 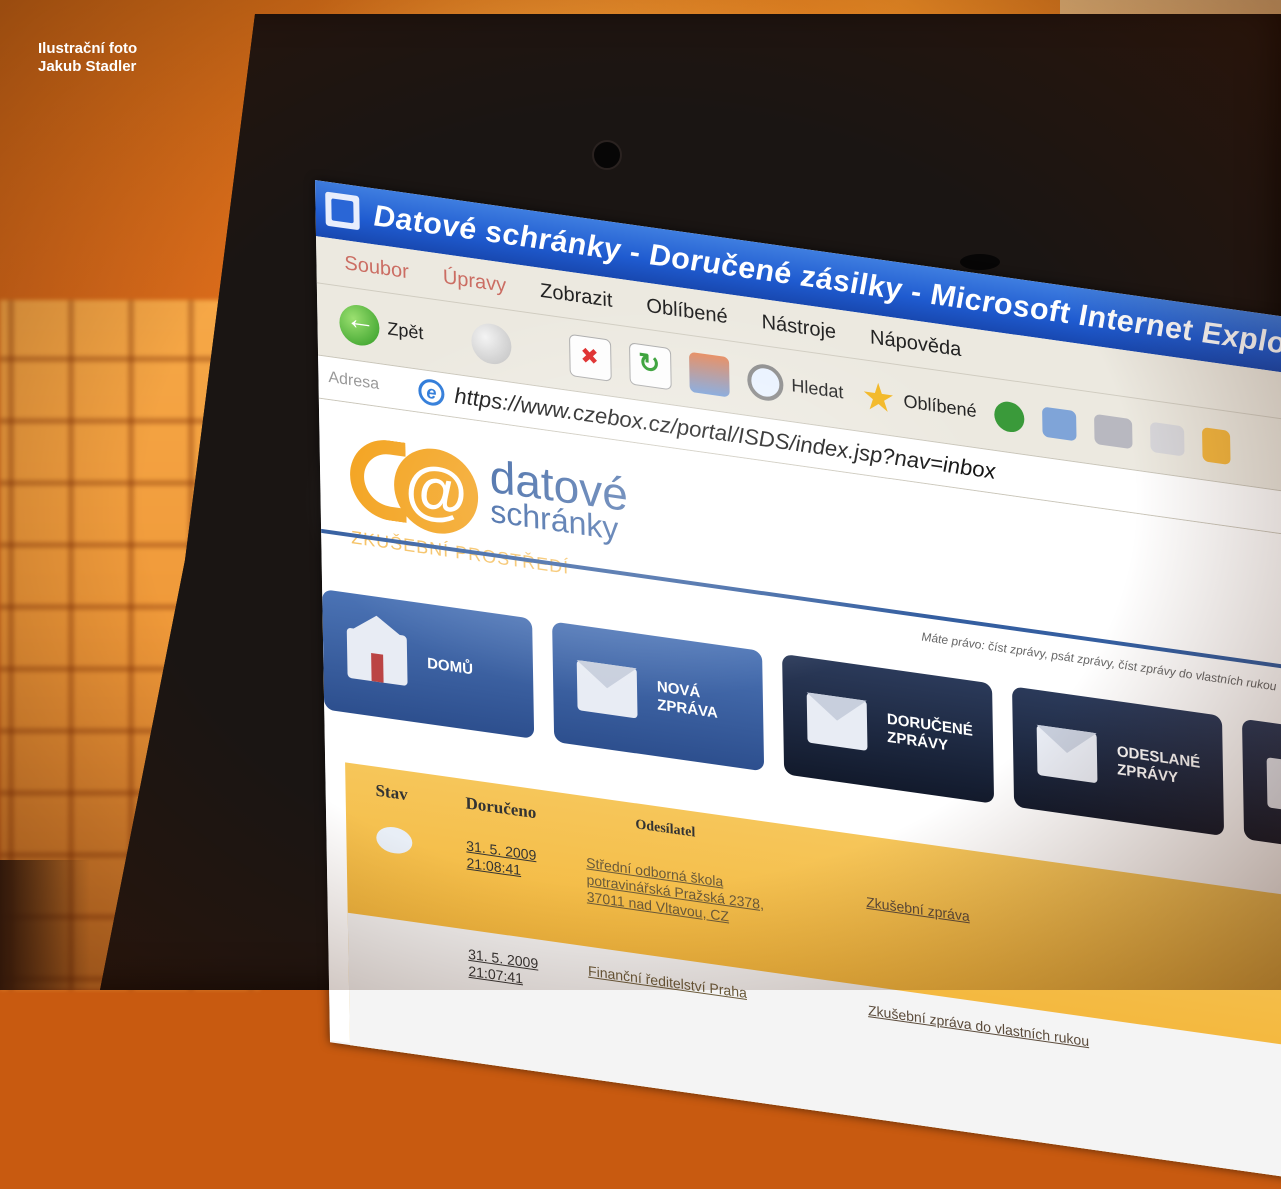 I want to click on history-icon, so click(x=1009, y=416).